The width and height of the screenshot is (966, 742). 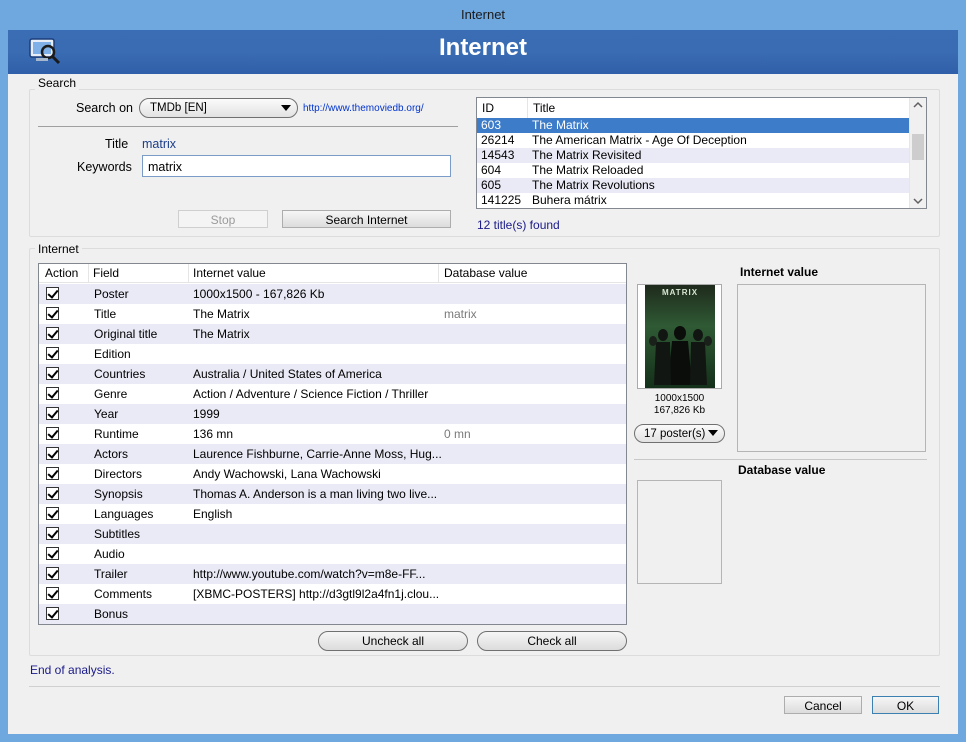 I want to click on header-title: Internet, so click(x=482, y=47).